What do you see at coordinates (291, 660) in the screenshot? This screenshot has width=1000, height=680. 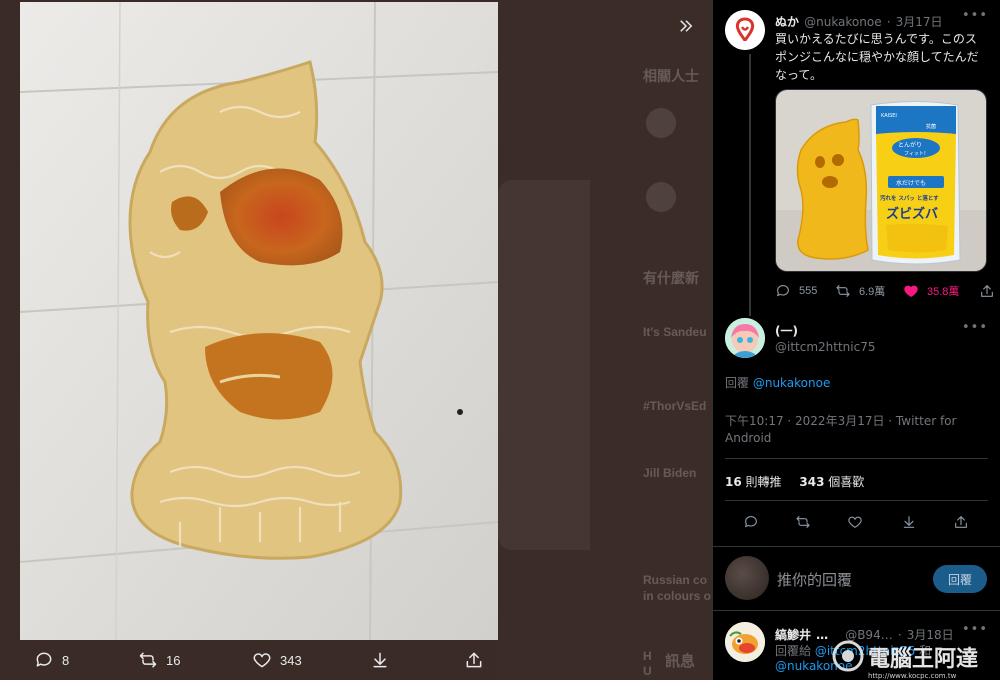 I see `media-like-count: 343` at bounding box center [291, 660].